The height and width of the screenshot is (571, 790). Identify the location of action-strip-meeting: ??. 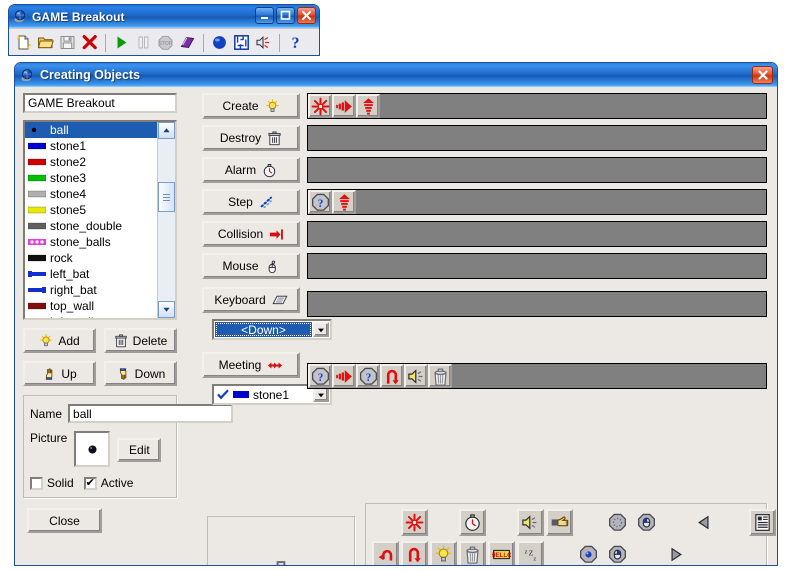
(537, 376).